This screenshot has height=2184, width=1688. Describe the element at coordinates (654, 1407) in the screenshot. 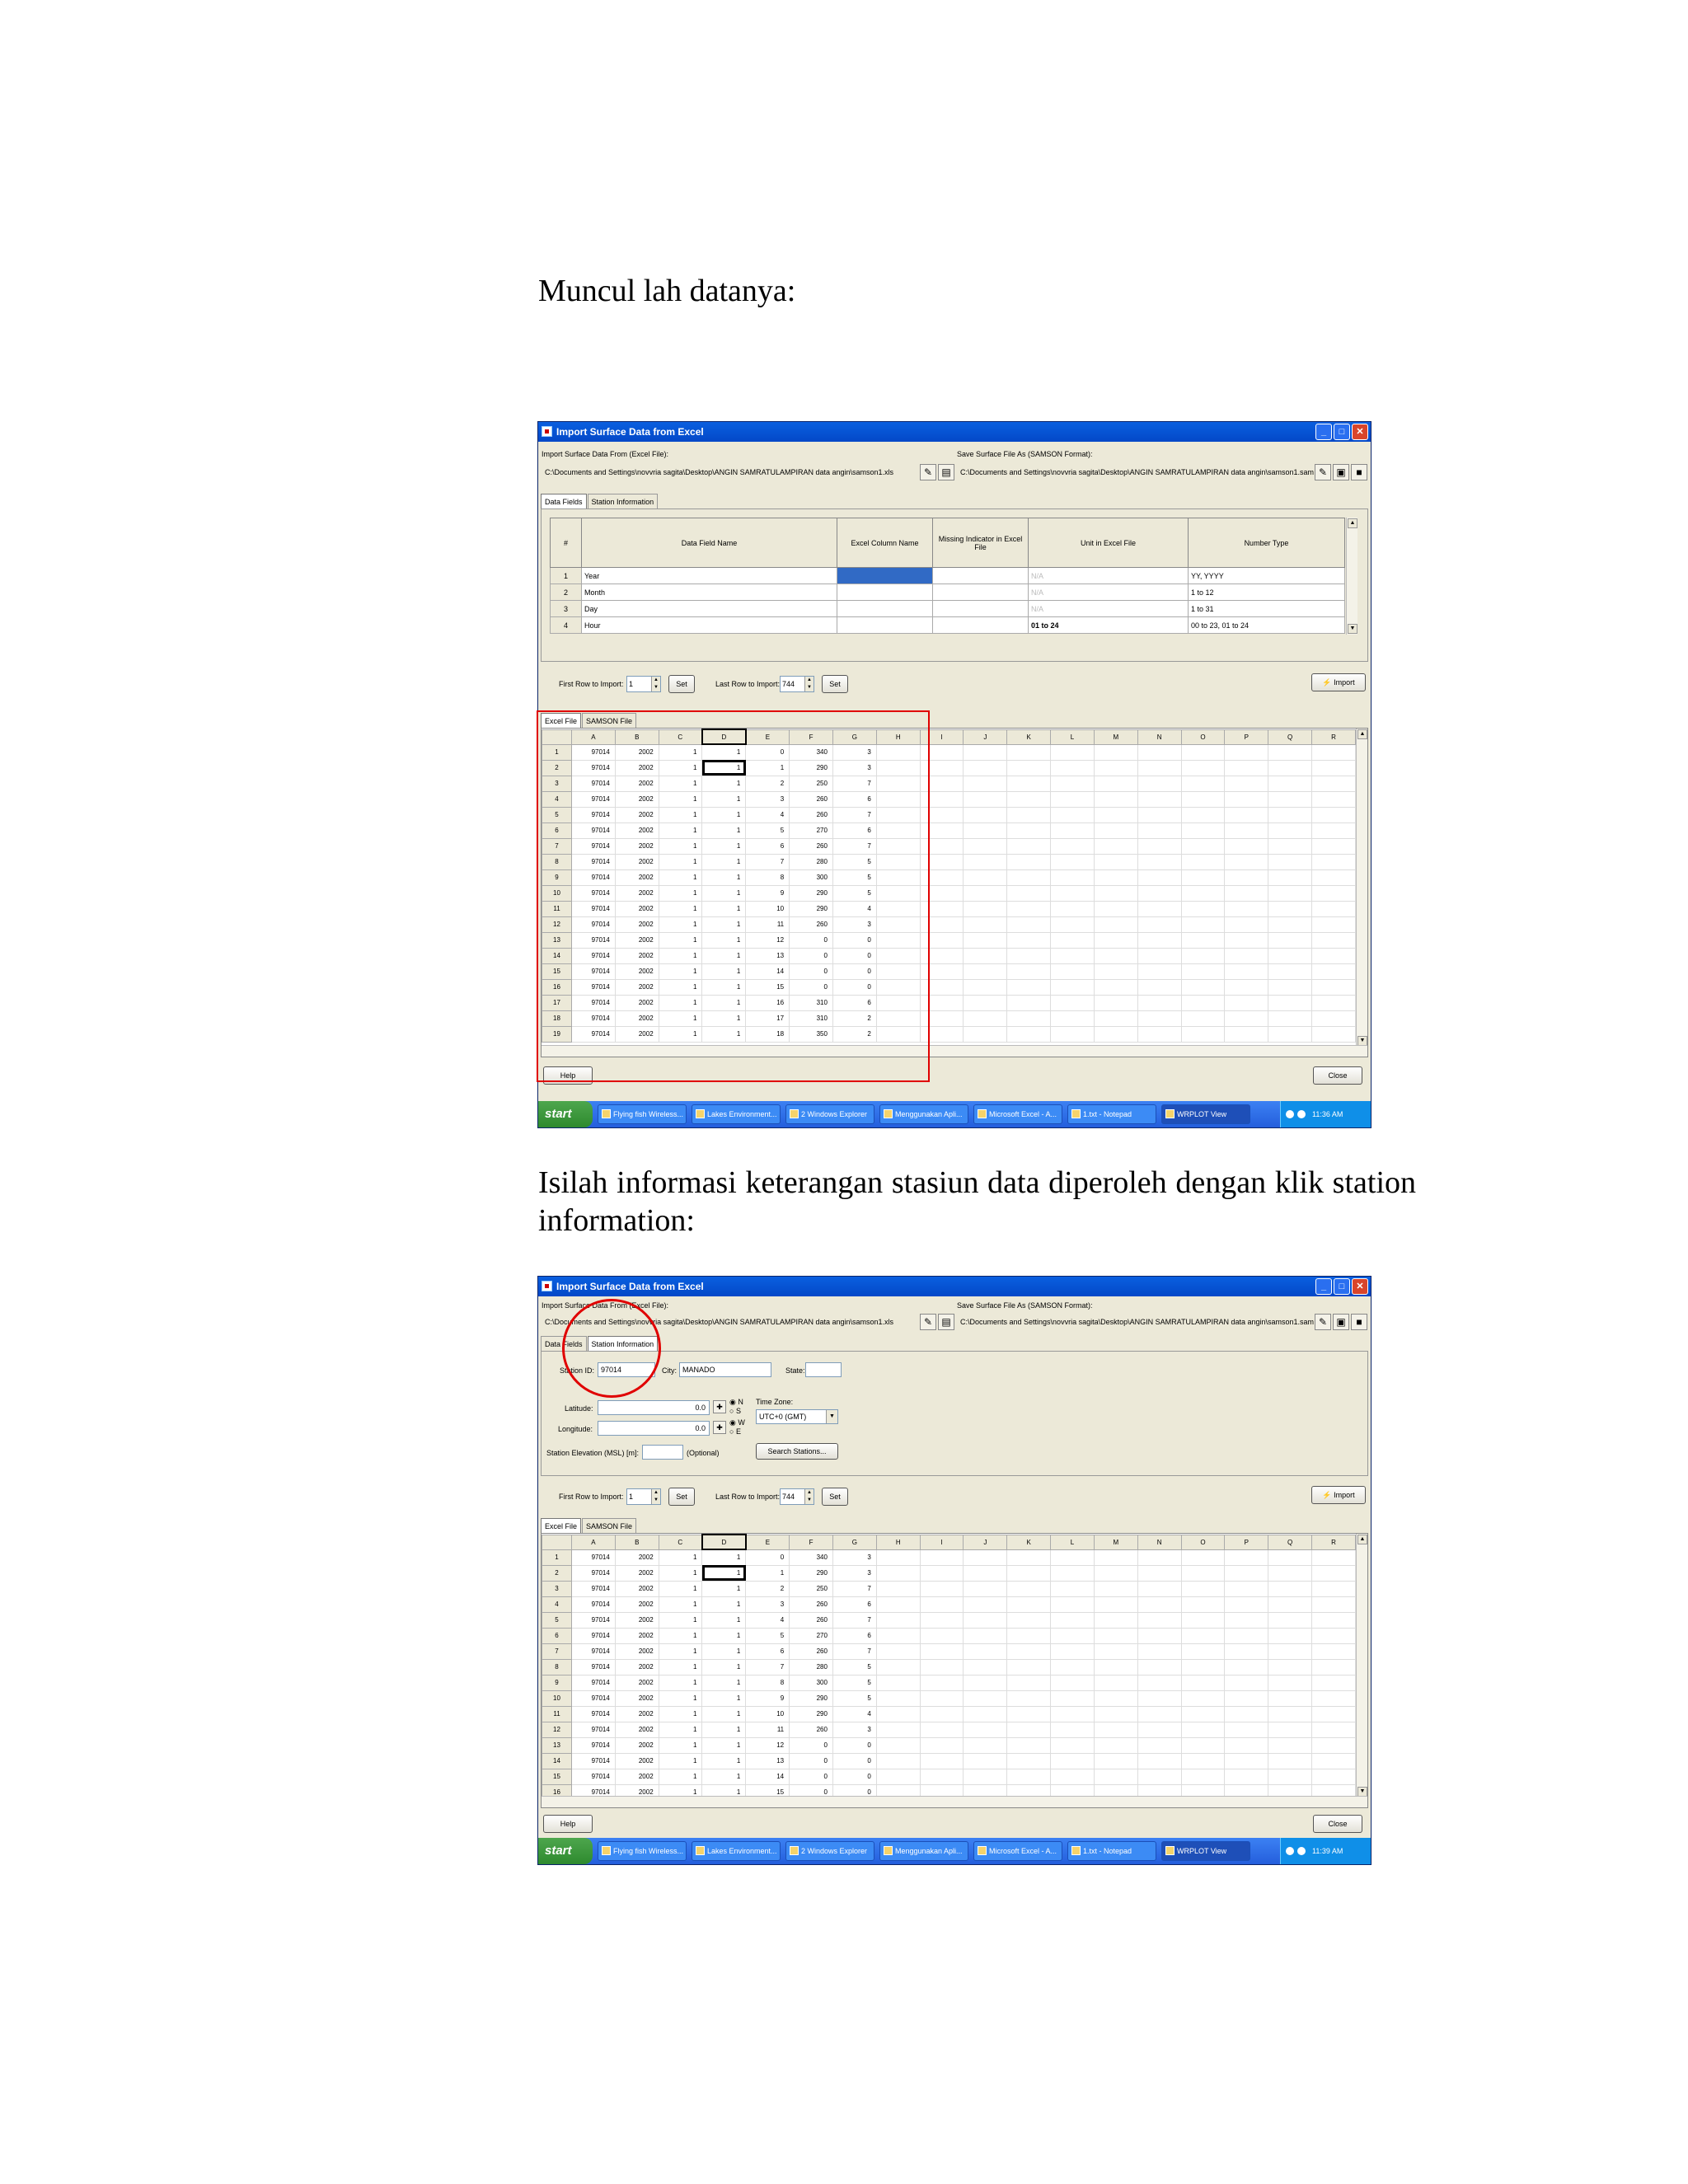

I see `latitude-input: 0.0` at that location.